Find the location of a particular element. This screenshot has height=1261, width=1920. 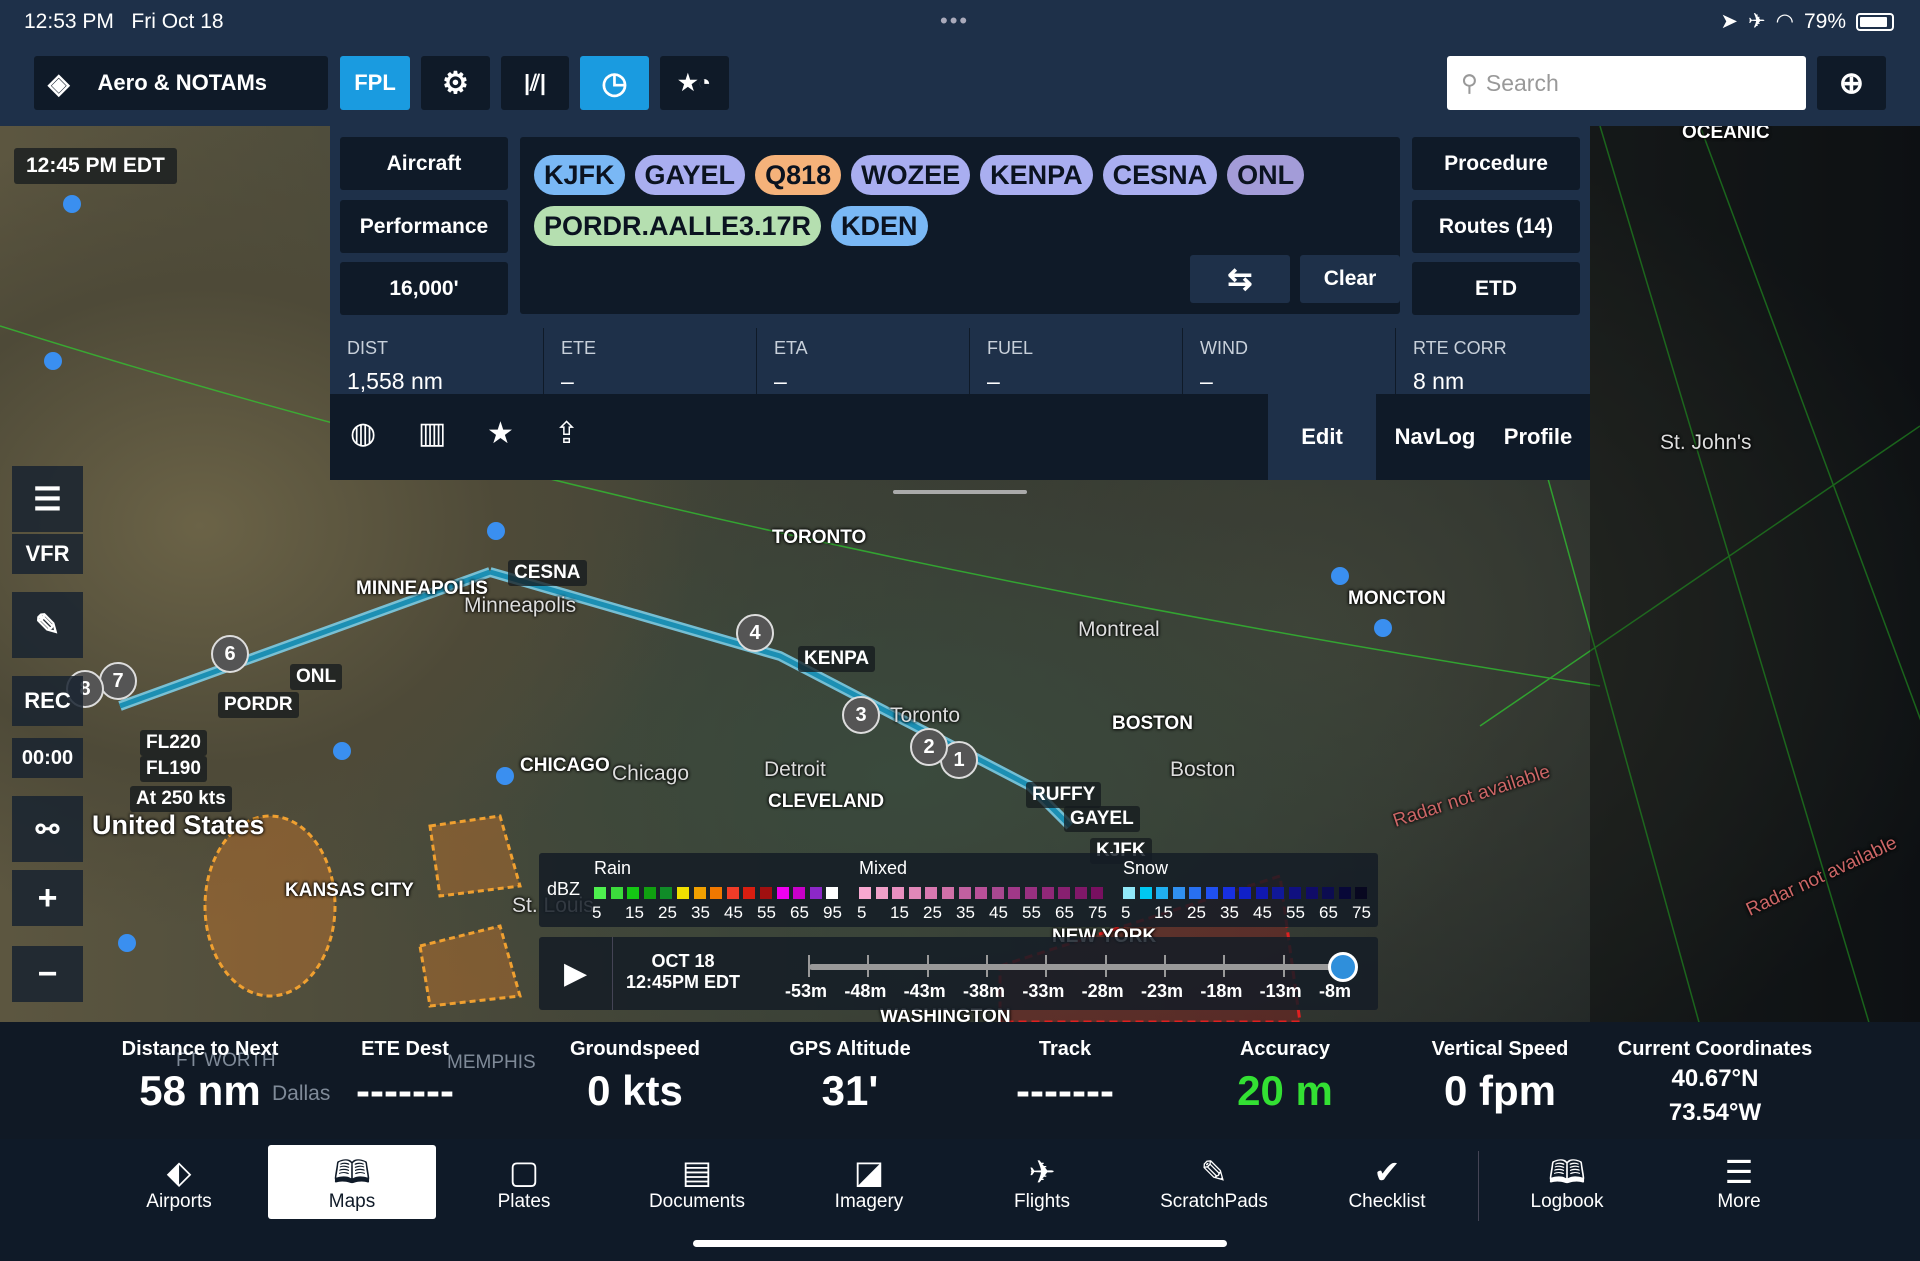

tab-checklist: ✔ Checklist is located at coordinates (1387, 1182).